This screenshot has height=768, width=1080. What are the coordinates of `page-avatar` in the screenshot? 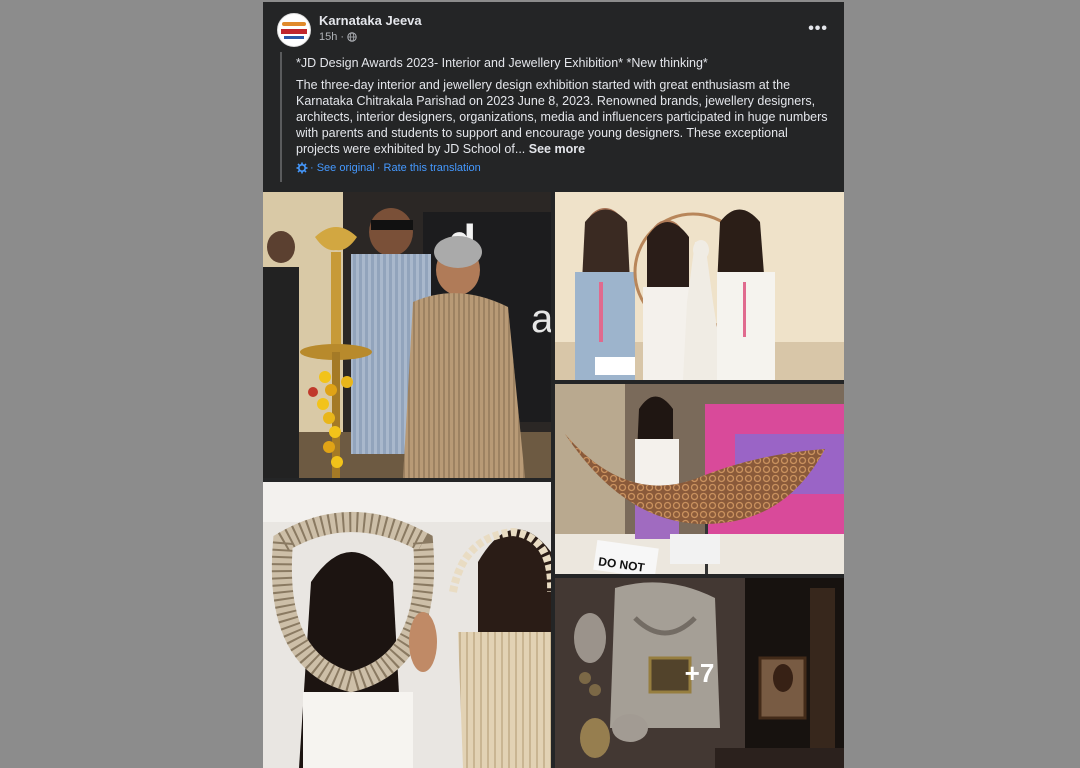 It's located at (294, 30).